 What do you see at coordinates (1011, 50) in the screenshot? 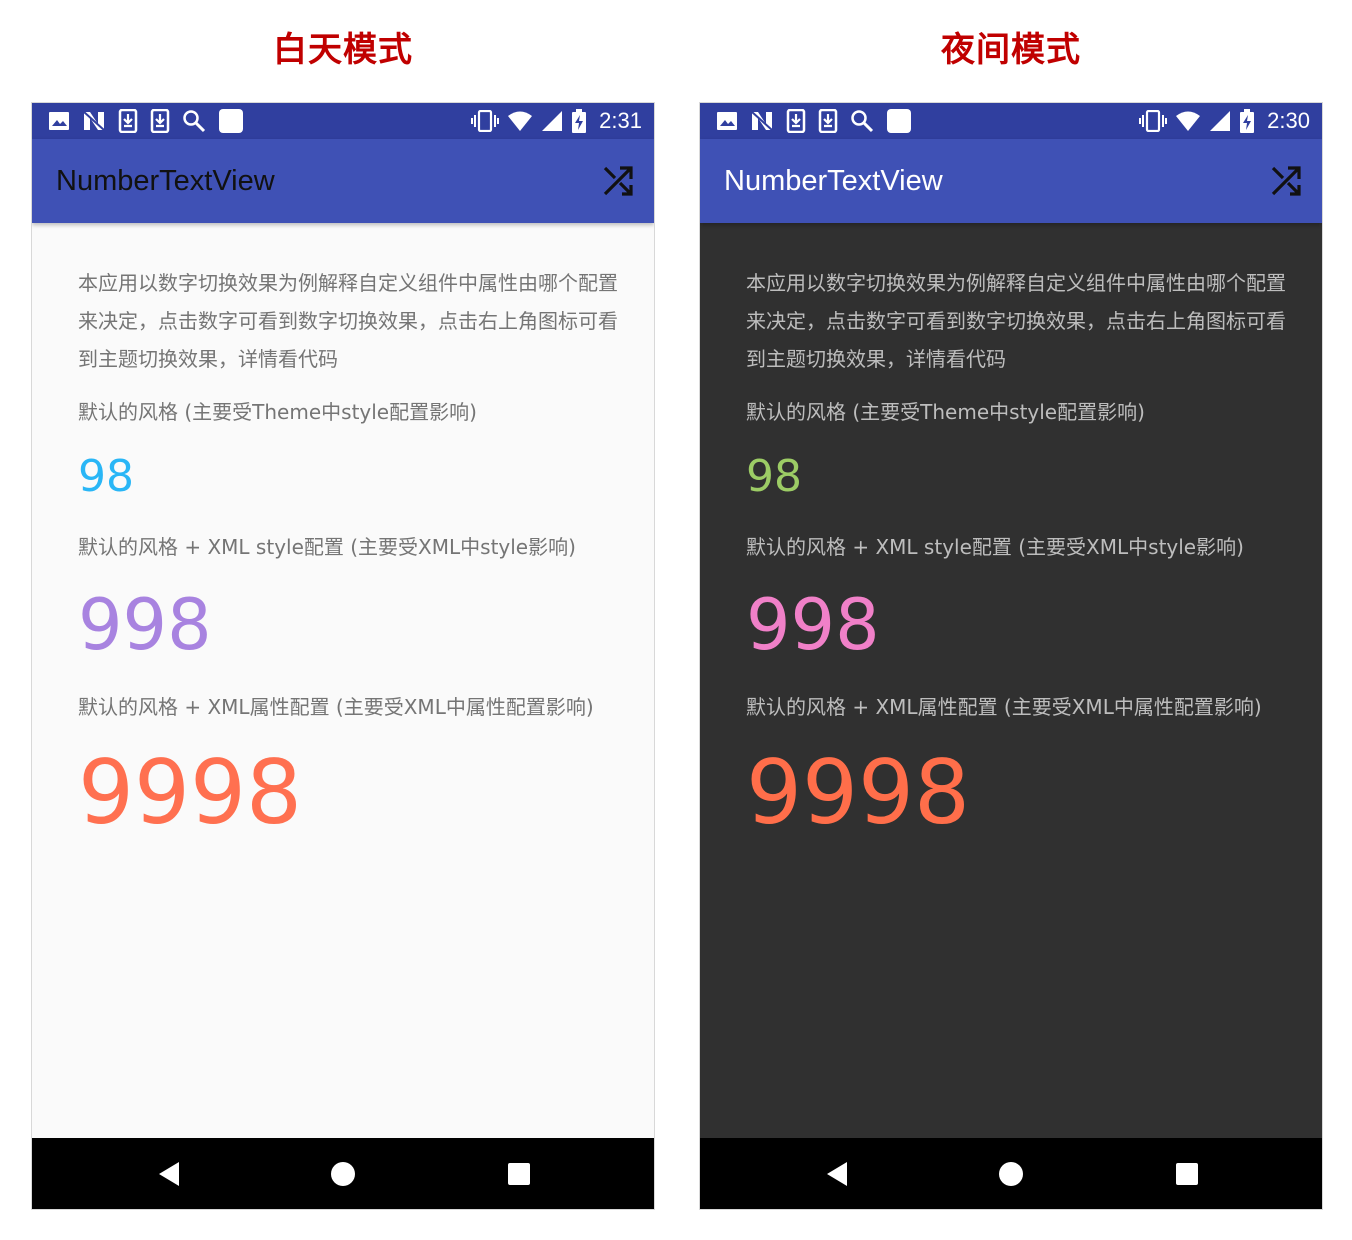
I see `night-mode-caption: 夜间模式` at bounding box center [1011, 50].